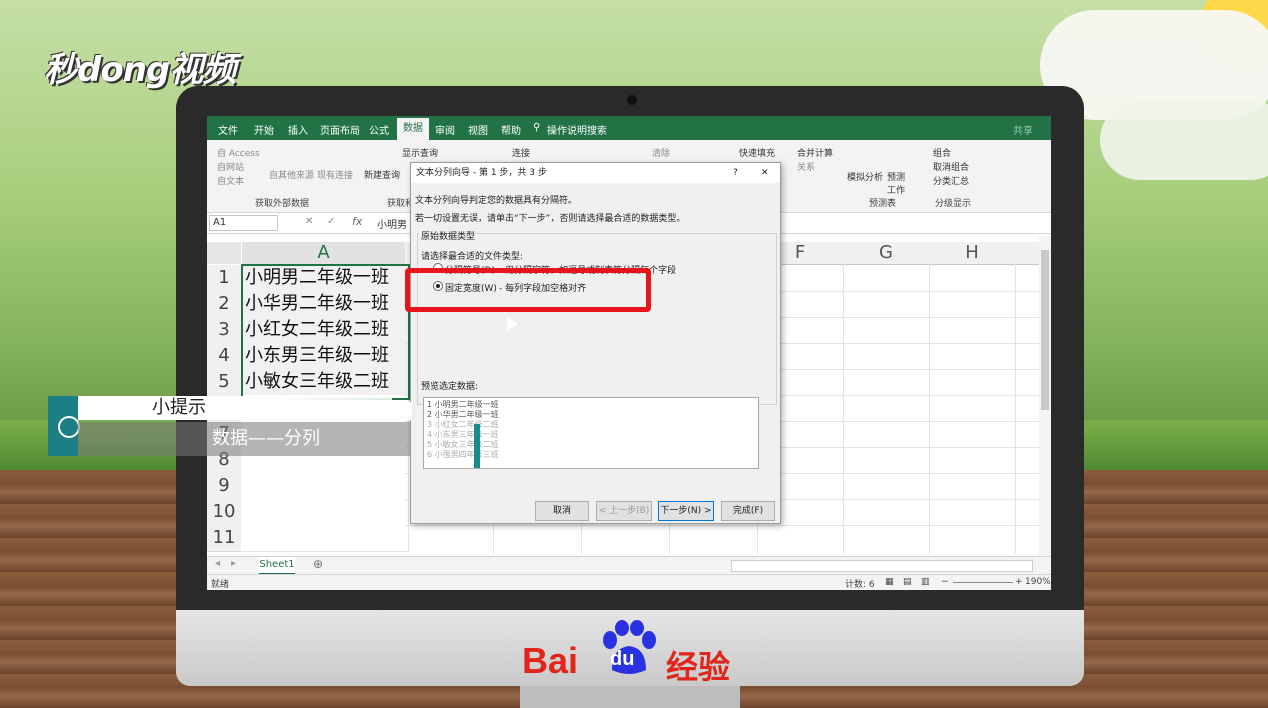 Image resolution: width=1268 pixels, height=708 pixels. Describe the element at coordinates (264, 129) in the screenshot. I see `tab-home: 开始` at that location.